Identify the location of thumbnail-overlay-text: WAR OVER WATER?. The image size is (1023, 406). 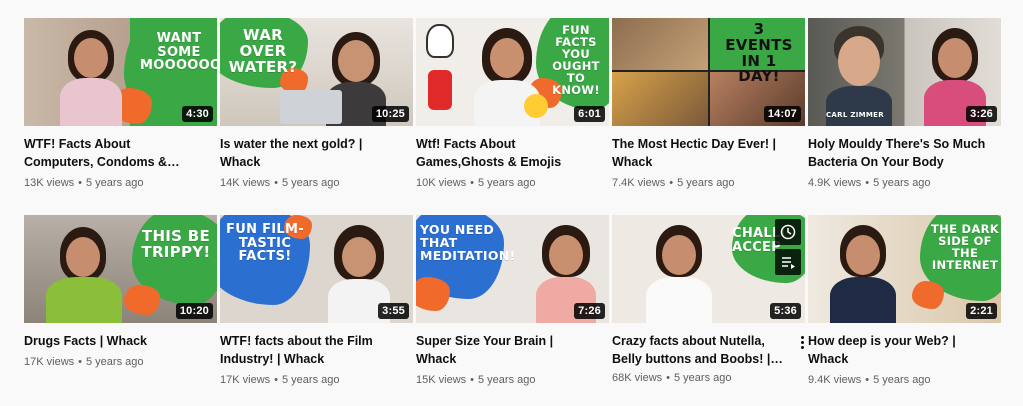
(263, 51).